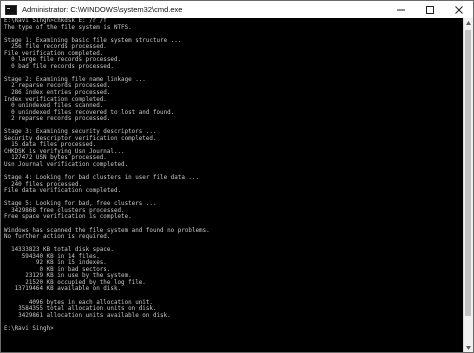 The height and width of the screenshot is (353, 474). What do you see at coordinates (29, 328) in the screenshot?
I see `console-line: E:\Ravi Singh>` at bounding box center [29, 328].